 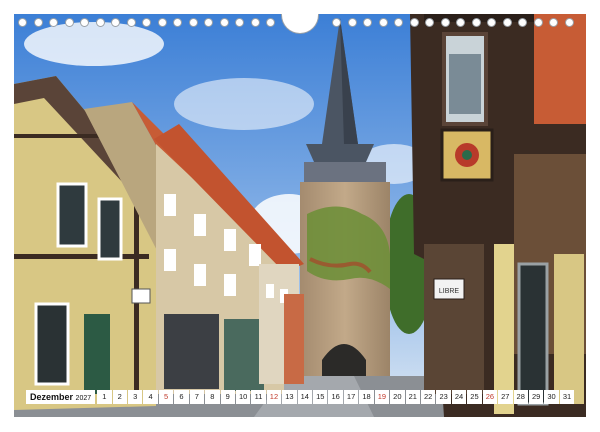 What do you see at coordinates (227, 397) in the screenshot?
I see `calendar-day: 9` at bounding box center [227, 397].